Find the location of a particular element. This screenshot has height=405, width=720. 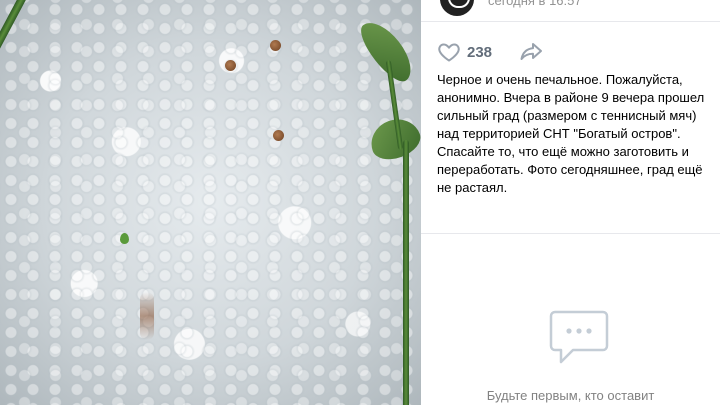

heart-icon is located at coordinates (449, 52).